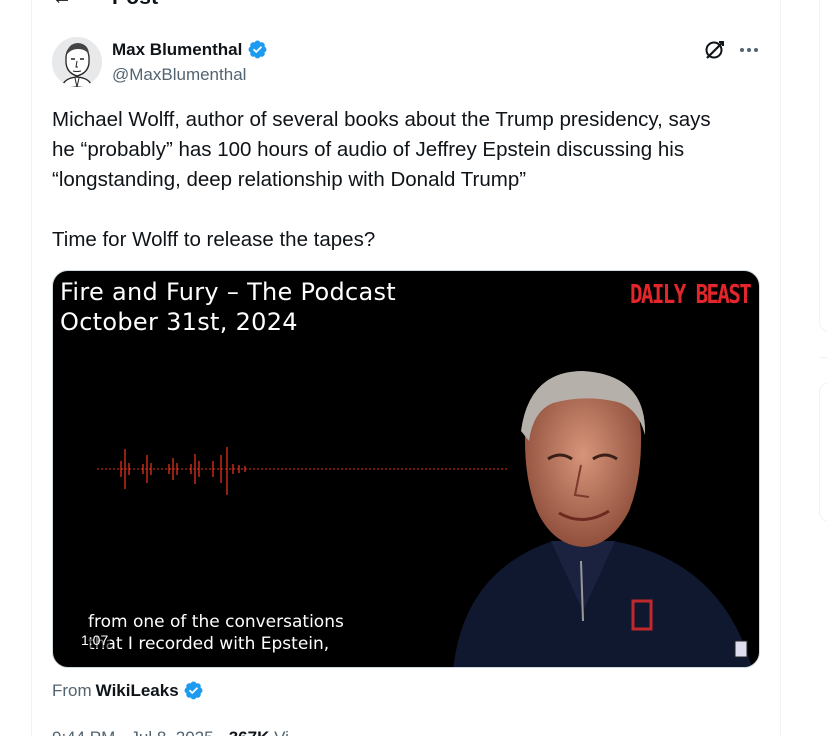 The image size is (827, 736). Describe the element at coordinates (209, 644) in the screenshot. I see `caption-line: that I recorded with Epstein,` at that location.